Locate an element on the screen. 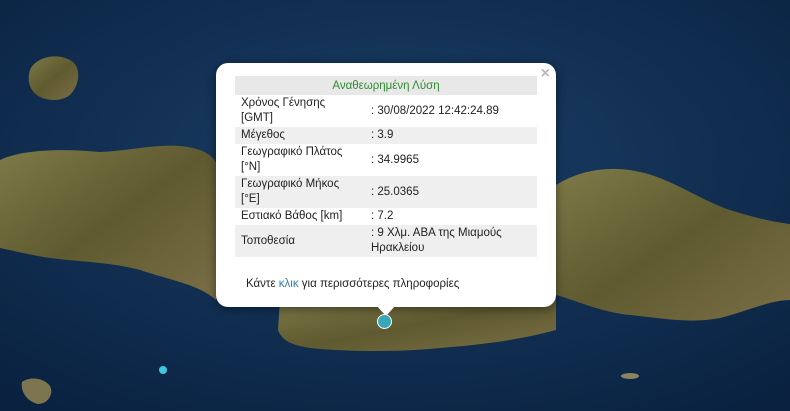 This screenshot has height=411, width=790. earthquake-marker-small is located at coordinates (163, 370).